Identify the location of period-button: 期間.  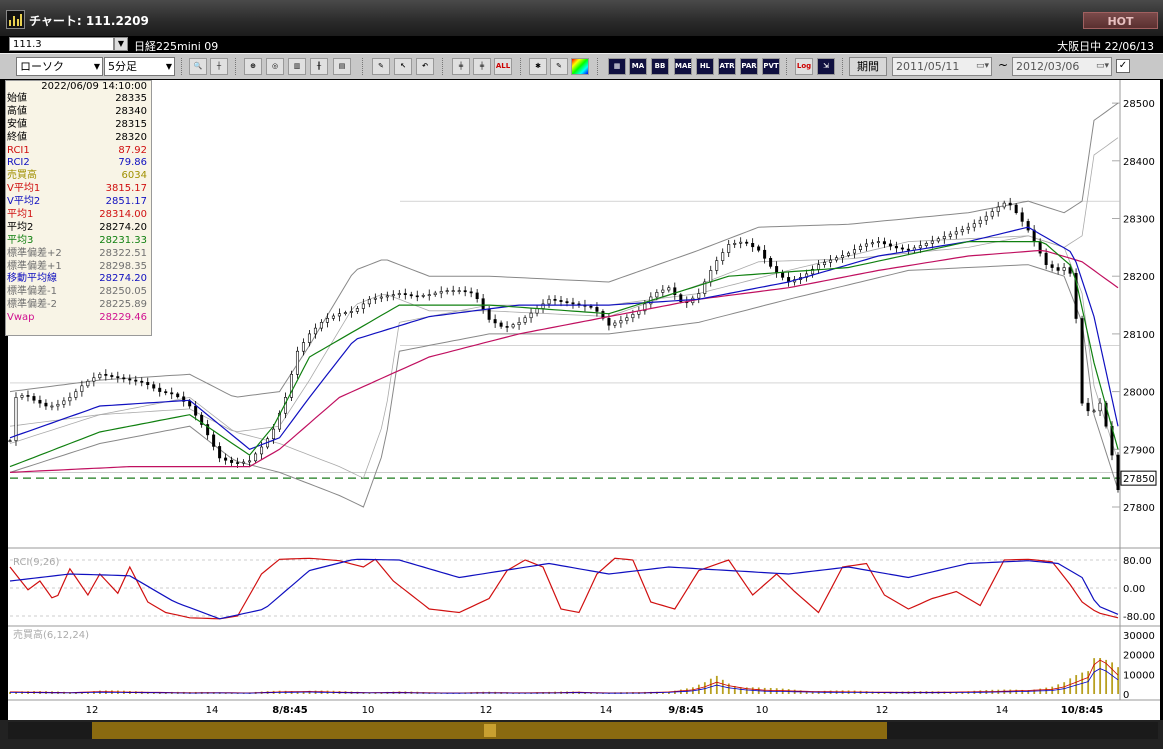
(868, 66).